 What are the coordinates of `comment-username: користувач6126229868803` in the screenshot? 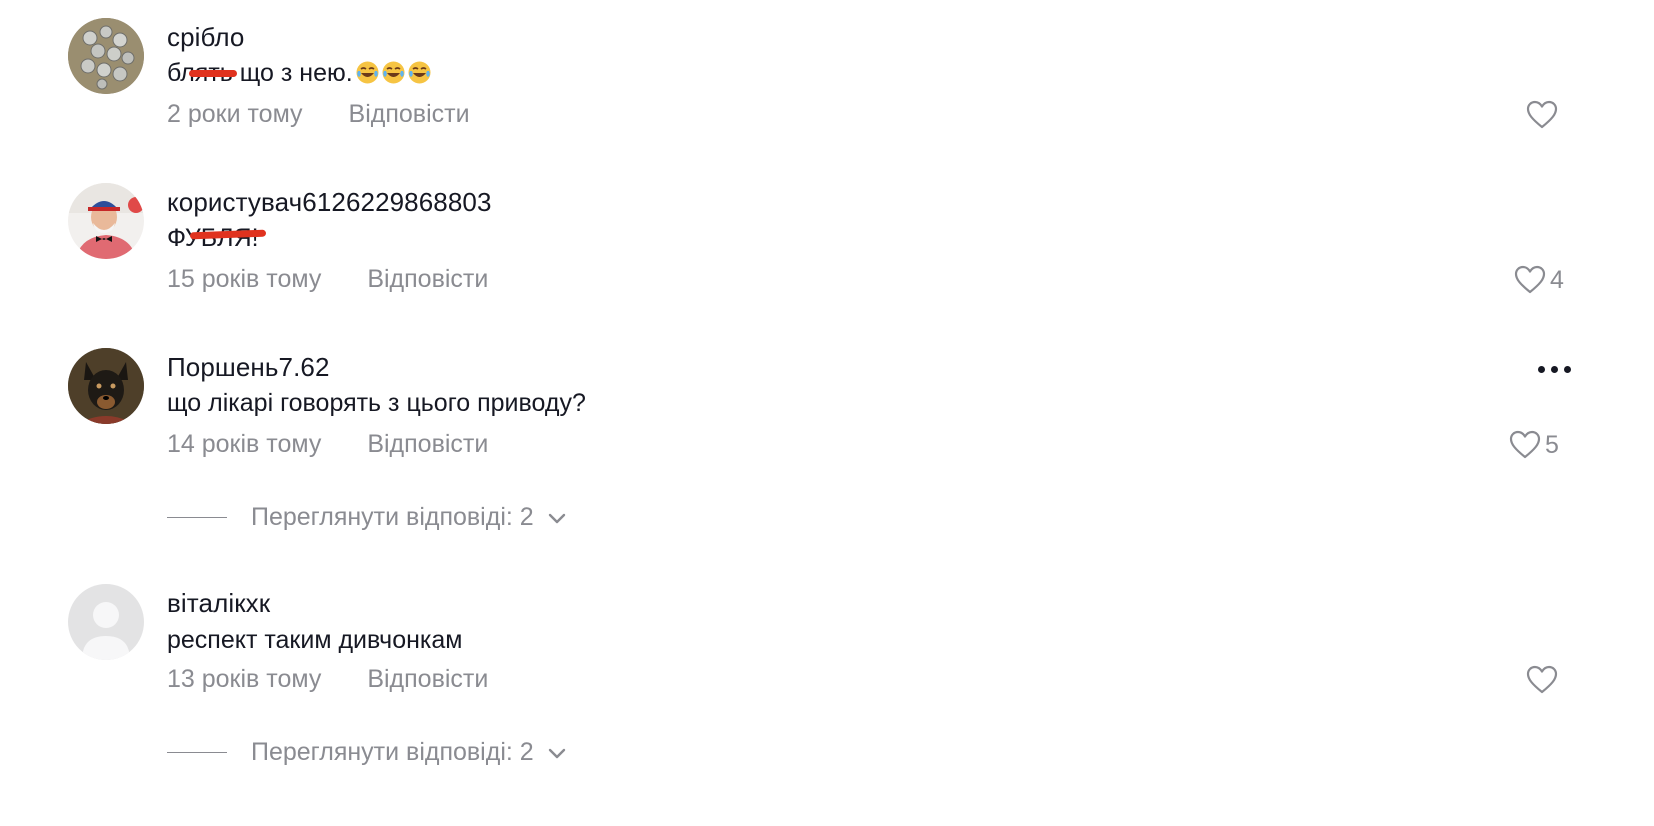 It's located at (329, 202).